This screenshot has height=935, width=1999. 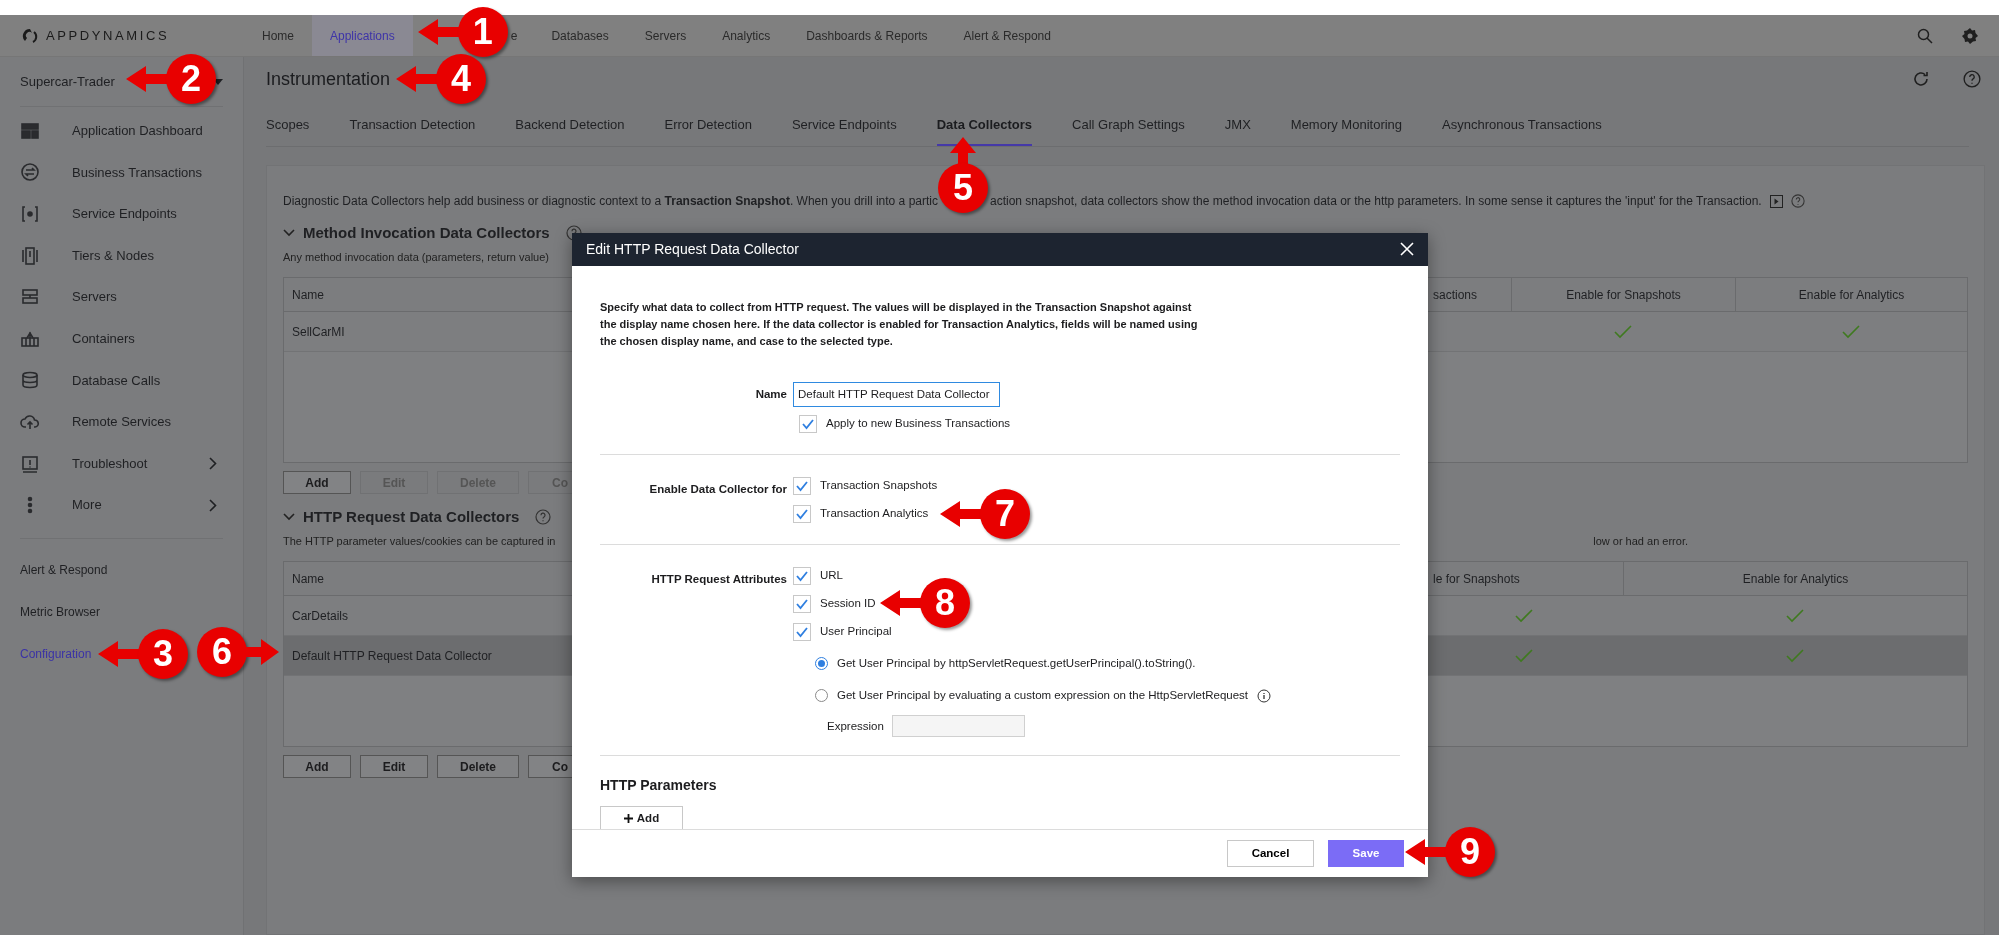 What do you see at coordinates (963, 188) in the screenshot?
I see `callout-number: 5` at bounding box center [963, 188].